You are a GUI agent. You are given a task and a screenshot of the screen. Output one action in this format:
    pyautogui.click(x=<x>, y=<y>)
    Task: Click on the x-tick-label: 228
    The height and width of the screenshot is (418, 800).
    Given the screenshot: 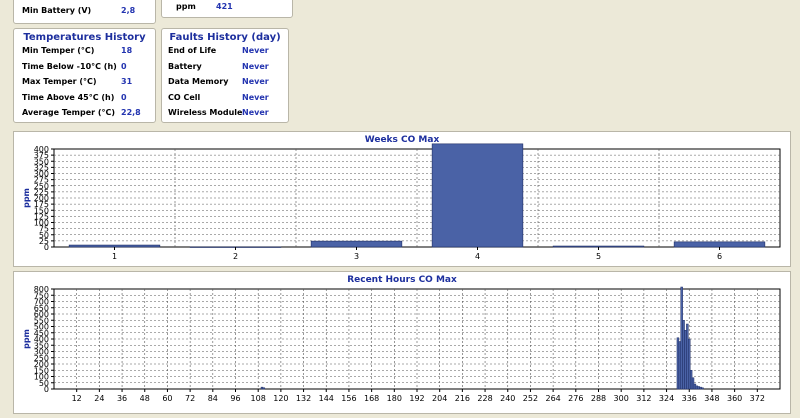 What is the action you would take?
    pyautogui.click(x=484, y=398)
    